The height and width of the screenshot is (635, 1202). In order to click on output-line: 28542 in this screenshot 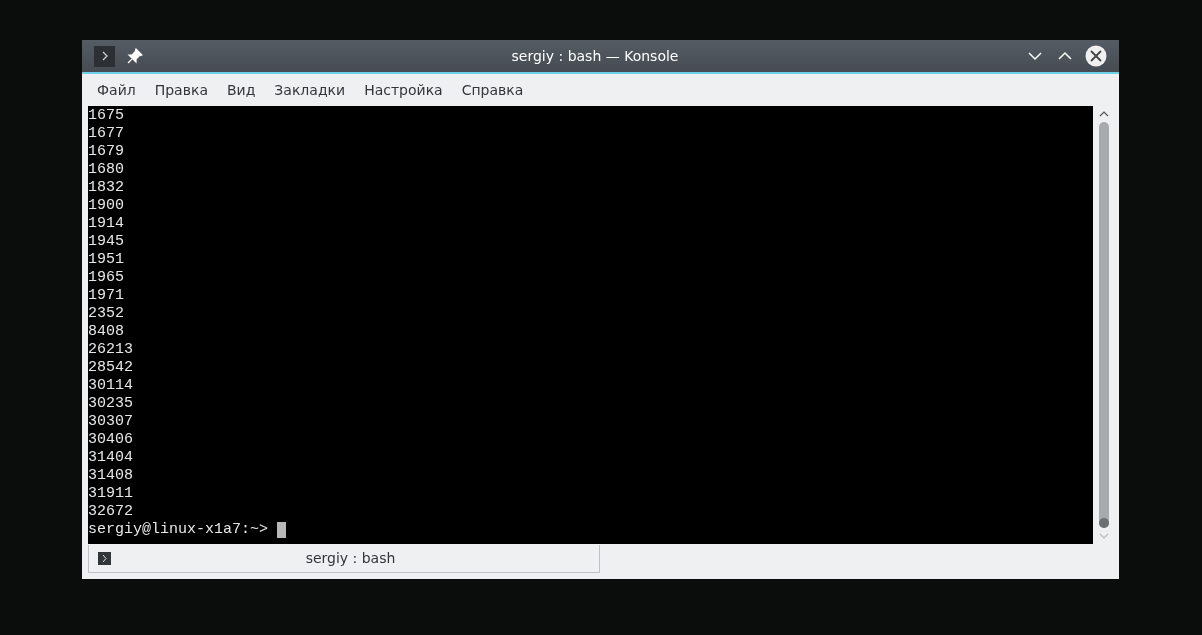, I will do `click(110, 368)`.